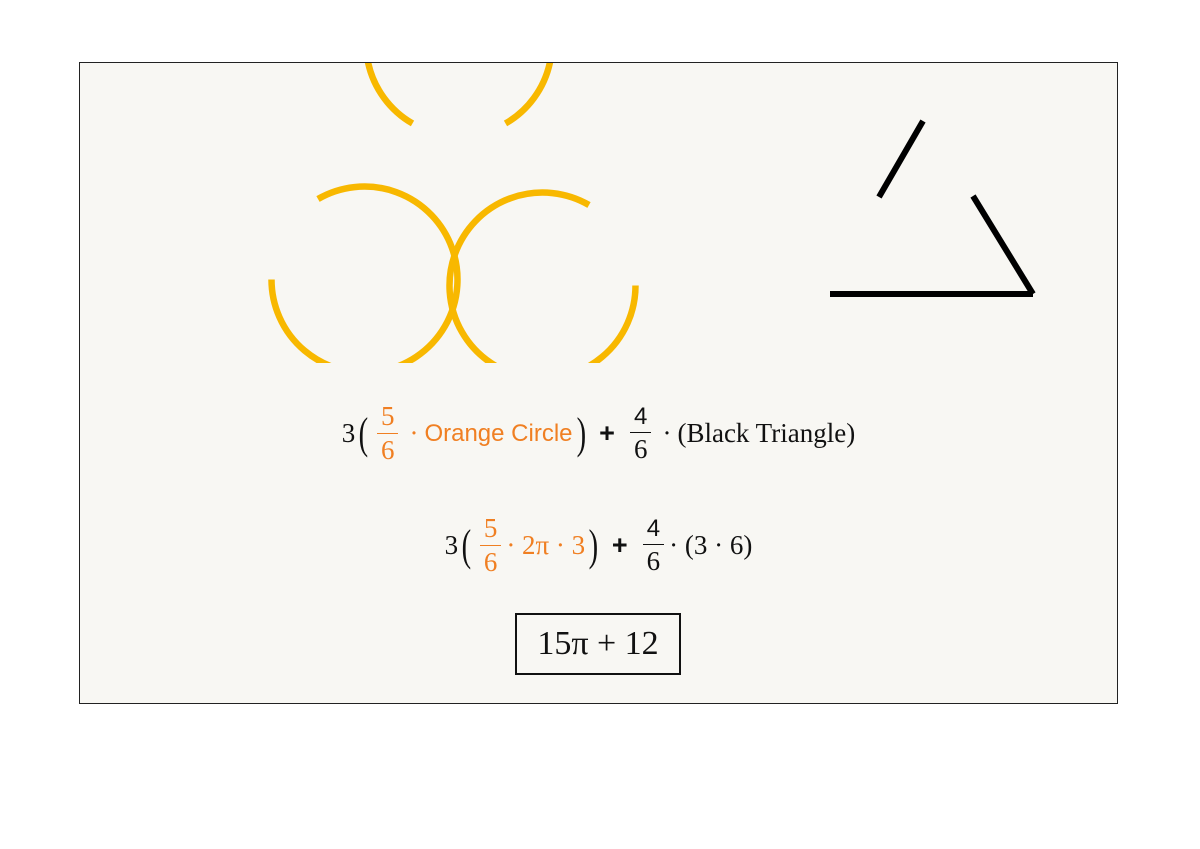  I want to click on eq2-fraction-black: 4 6, so click(653, 546).